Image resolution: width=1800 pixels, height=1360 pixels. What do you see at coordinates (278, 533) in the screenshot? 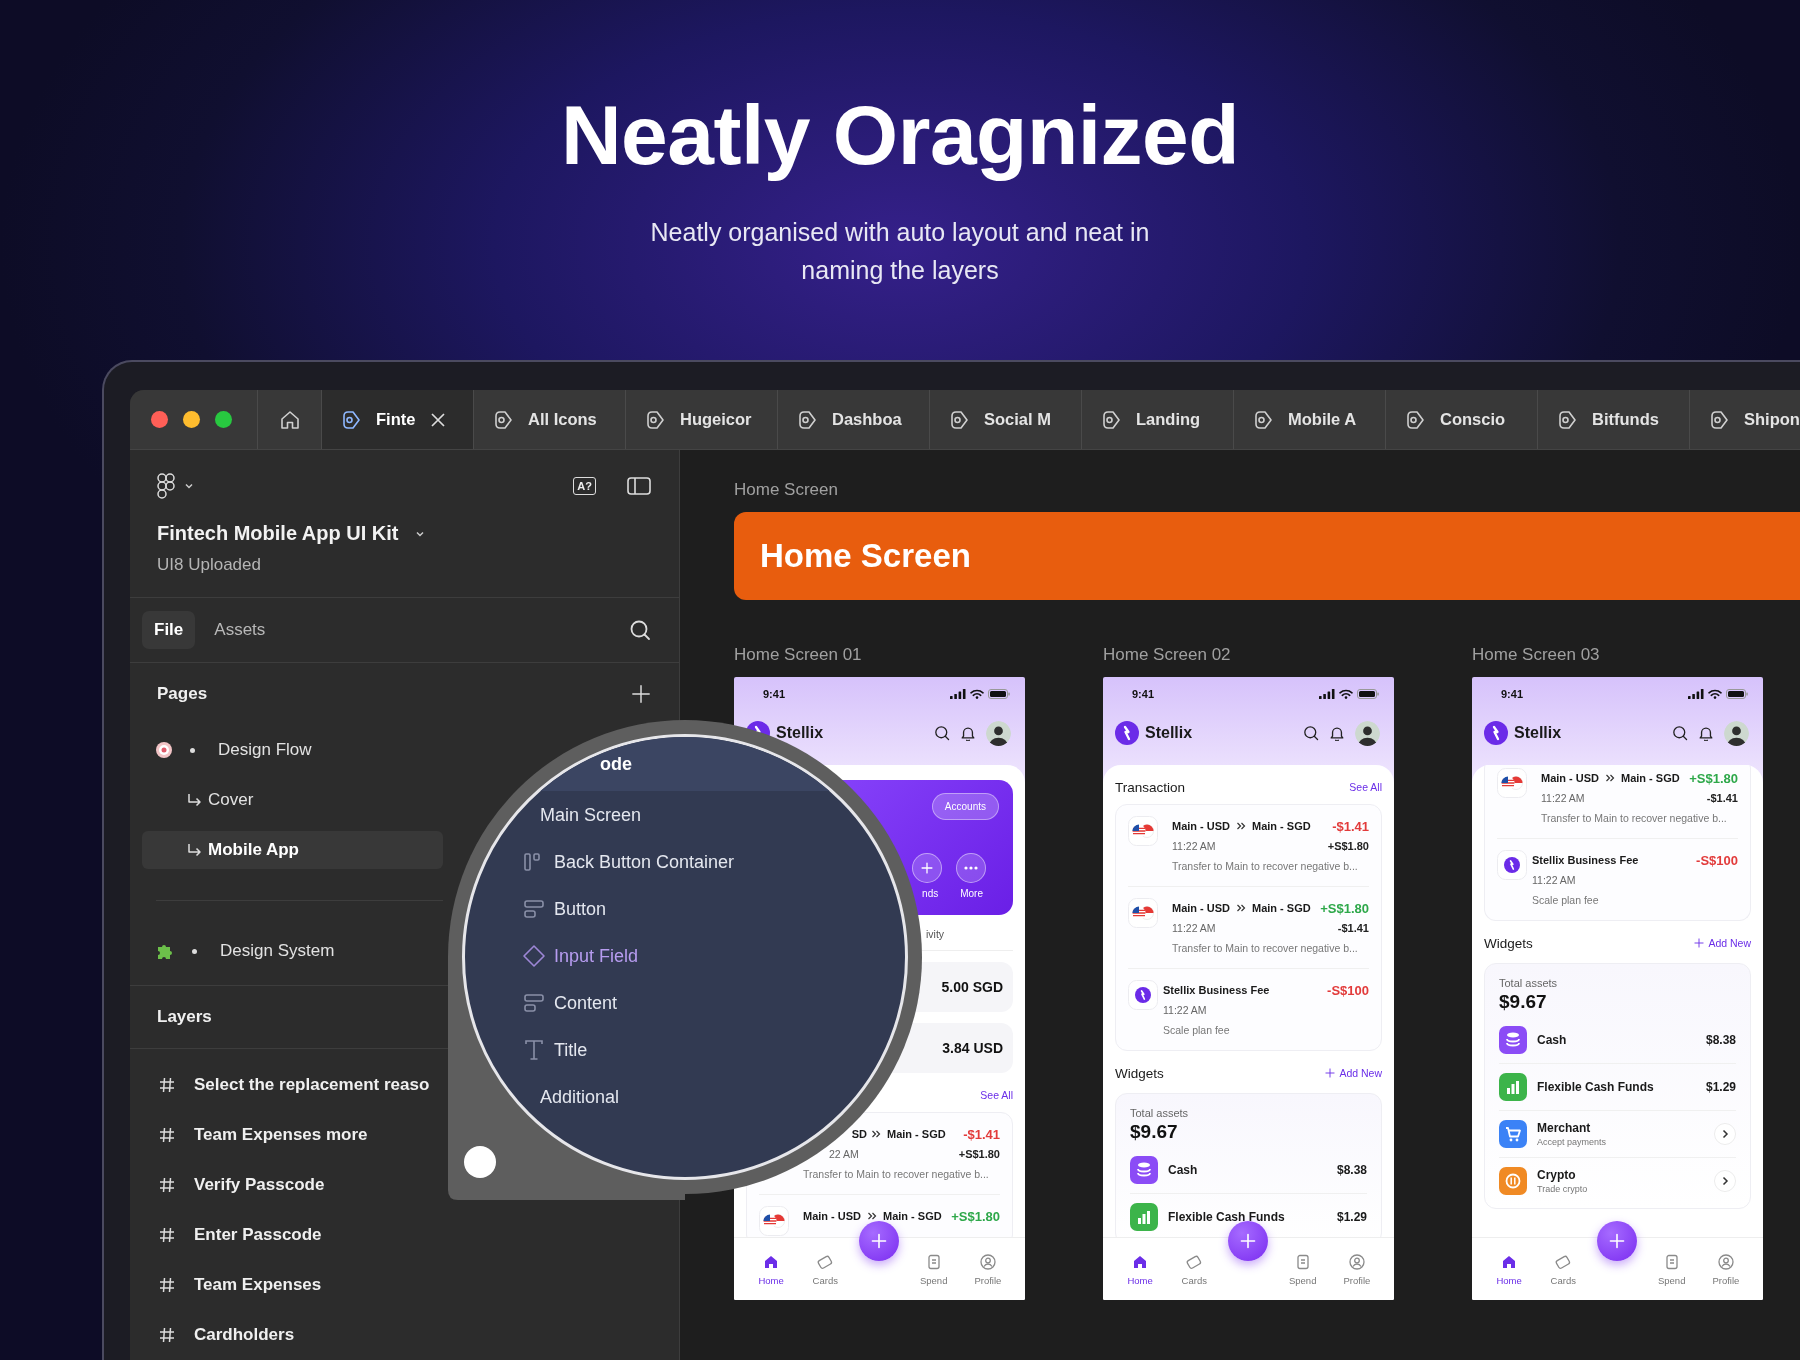
I see `file-name: Fintech Mobile App UI Kit` at bounding box center [278, 533].